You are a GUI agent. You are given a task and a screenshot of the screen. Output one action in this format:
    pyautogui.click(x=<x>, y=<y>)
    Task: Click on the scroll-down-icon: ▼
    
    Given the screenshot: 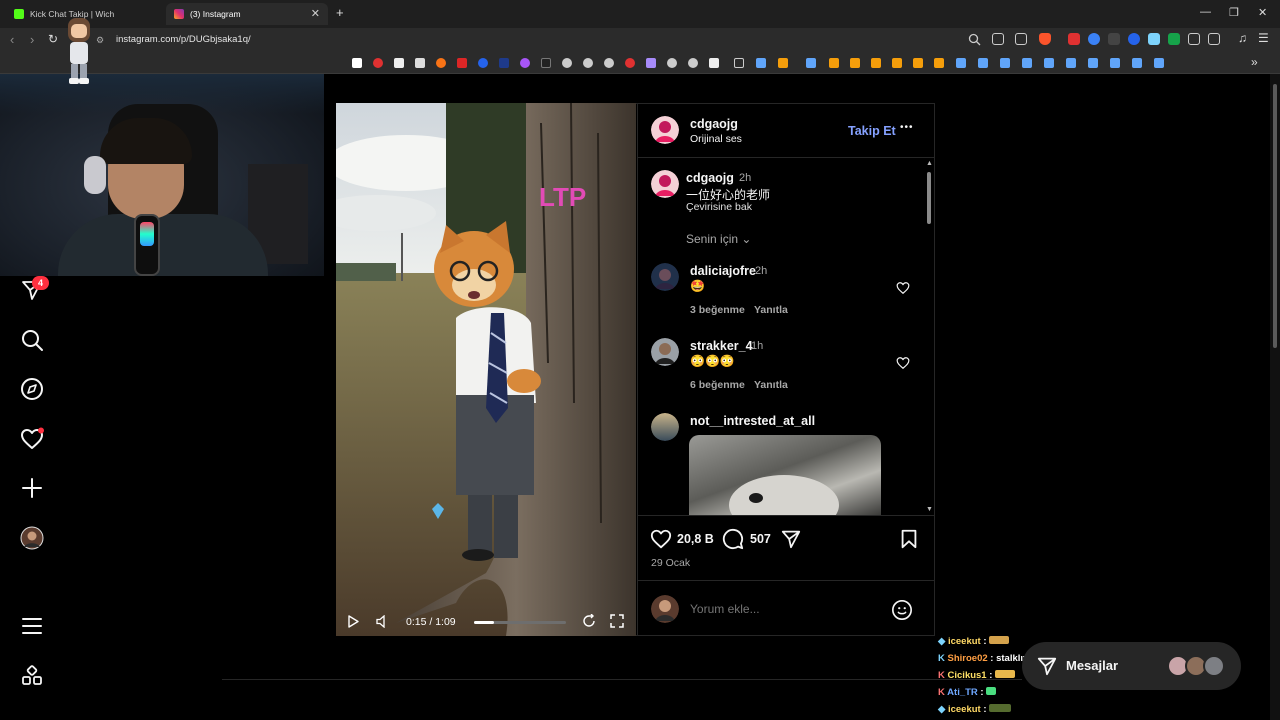 What is the action you would take?
    pyautogui.click(x=929, y=509)
    